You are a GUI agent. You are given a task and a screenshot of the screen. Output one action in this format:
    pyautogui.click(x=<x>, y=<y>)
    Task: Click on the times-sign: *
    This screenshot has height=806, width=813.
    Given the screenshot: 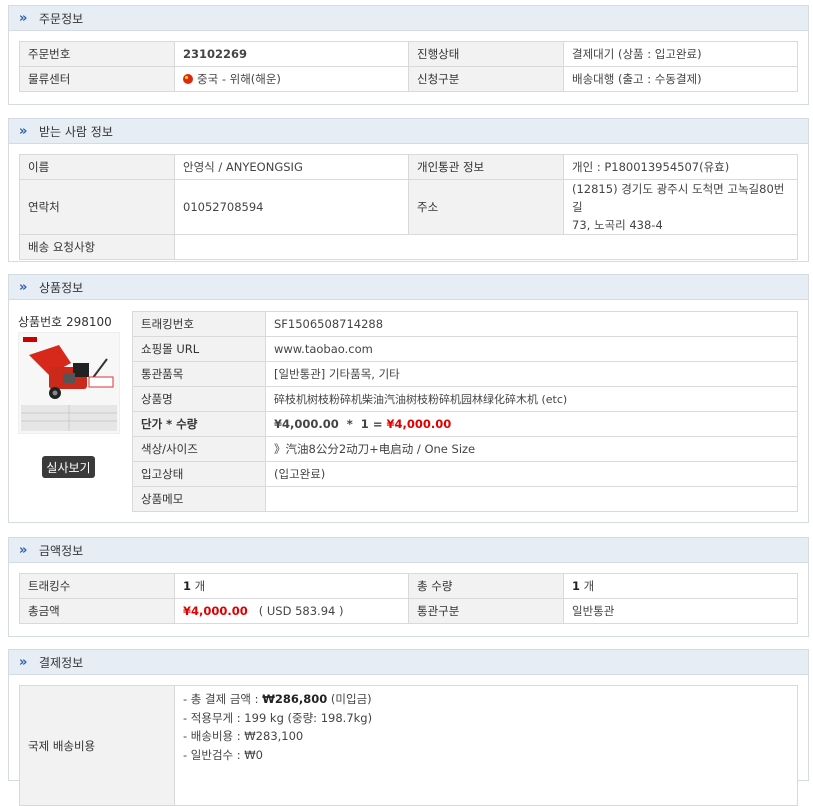 What is the action you would take?
    pyautogui.click(x=349, y=424)
    